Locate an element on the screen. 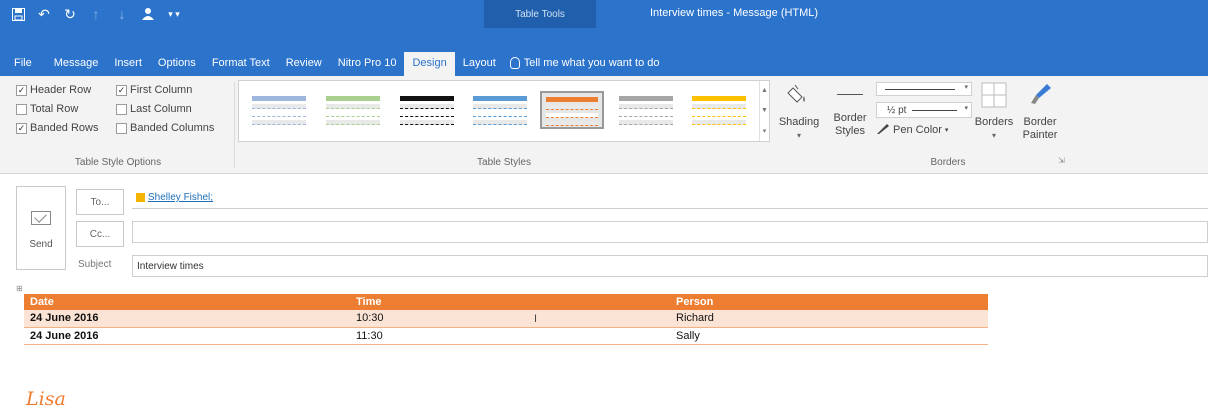 The image size is (1208, 414). borders-dialog-launcher-icon: ⇲ is located at coordinates (1061, 160).